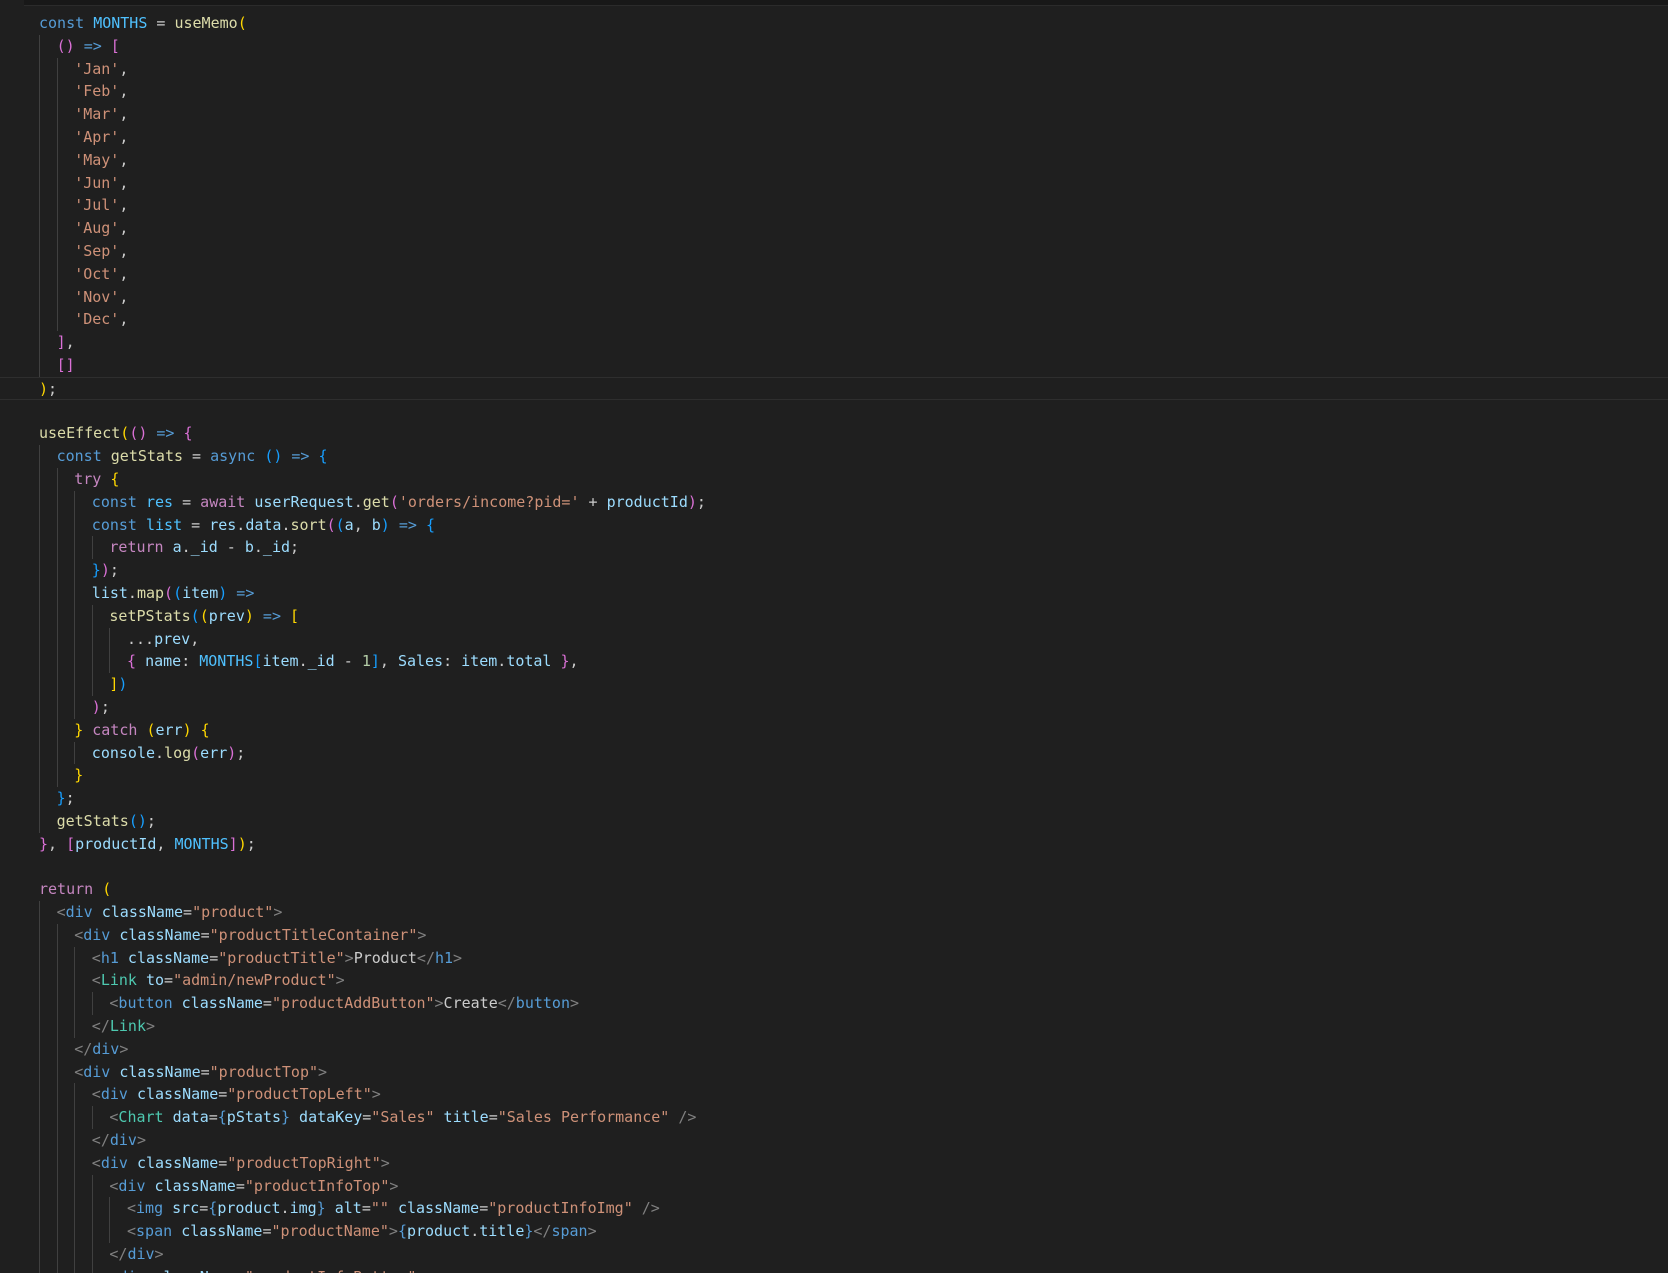 Image resolution: width=1668 pixels, height=1273 pixels. Describe the element at coordinates (231, 547) in the screenshot. I see `code-token: -` at that location.